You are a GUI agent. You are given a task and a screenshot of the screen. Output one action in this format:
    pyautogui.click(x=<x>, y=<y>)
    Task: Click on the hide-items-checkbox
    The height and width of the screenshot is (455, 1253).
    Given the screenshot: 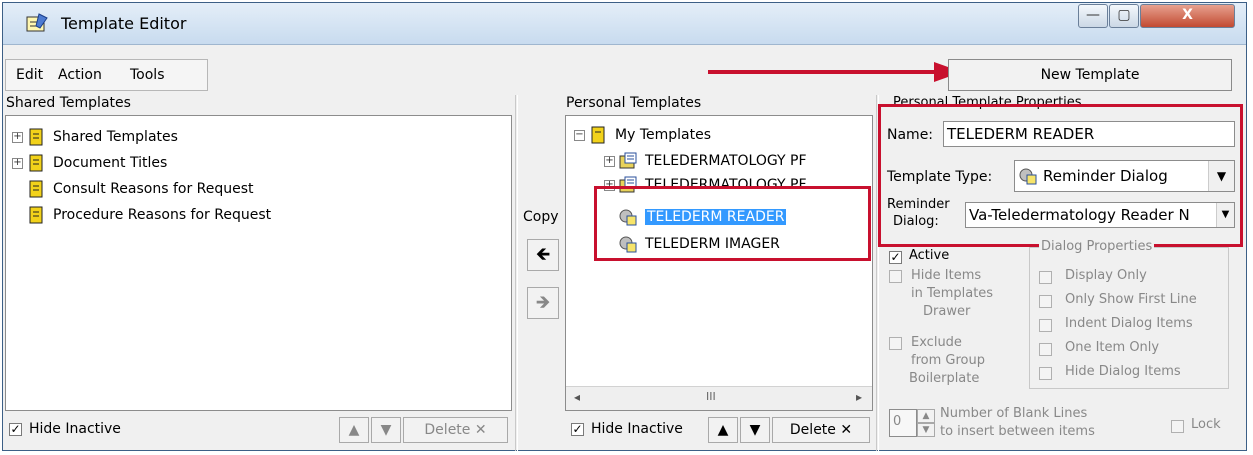 What is the action you would take?
    pyautogui.click(x=895, y=276)
    